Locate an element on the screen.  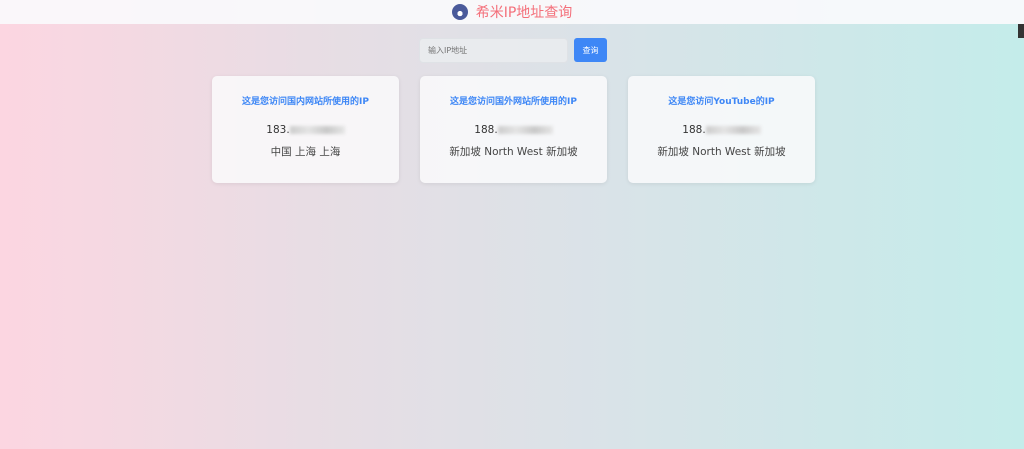
ip-input is located at coordinates (493, 50).